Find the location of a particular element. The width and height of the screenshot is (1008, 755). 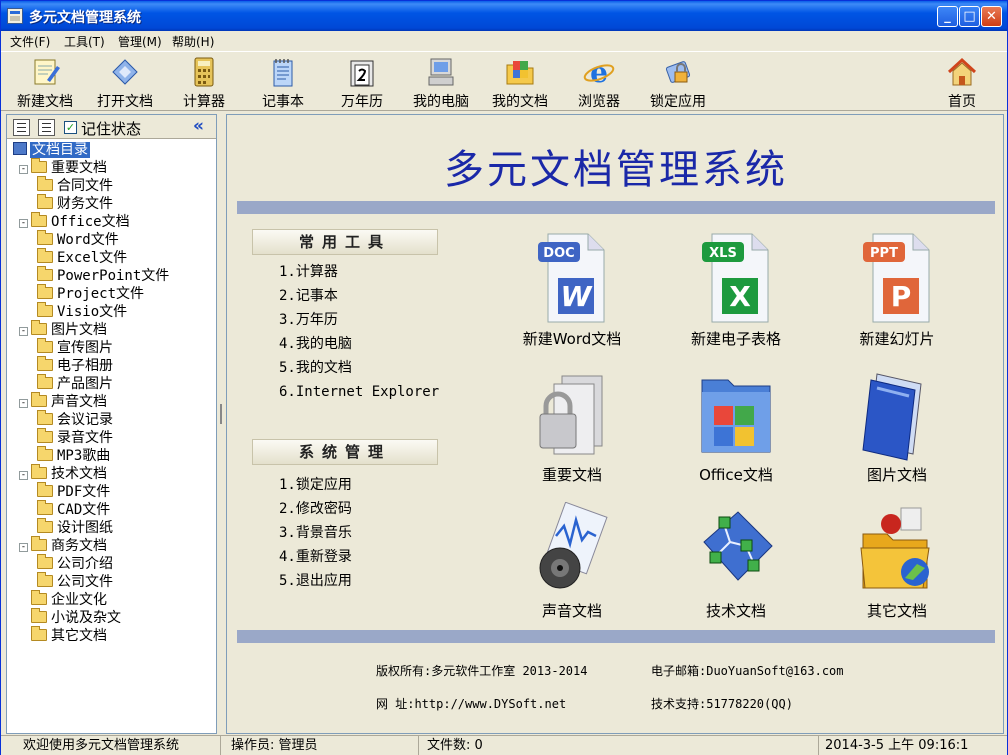

tool-link-internet-explorer: 6.Internet Explorer is located at coordinates (359, 392).